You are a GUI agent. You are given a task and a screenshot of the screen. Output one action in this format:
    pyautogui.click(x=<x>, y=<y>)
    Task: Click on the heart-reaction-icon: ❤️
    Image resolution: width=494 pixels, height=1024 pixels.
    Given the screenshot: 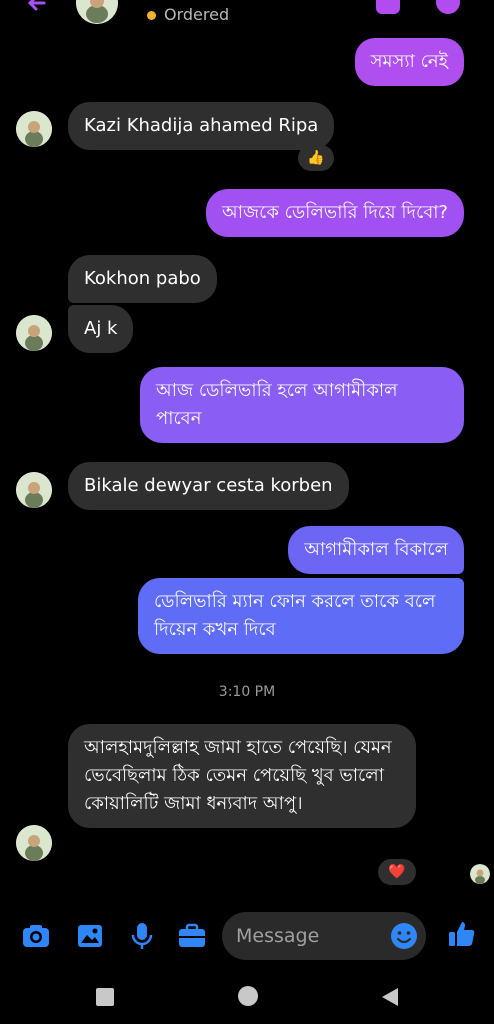 What is the action you would take?
    pyautogui.click(x=397, y=872)
    